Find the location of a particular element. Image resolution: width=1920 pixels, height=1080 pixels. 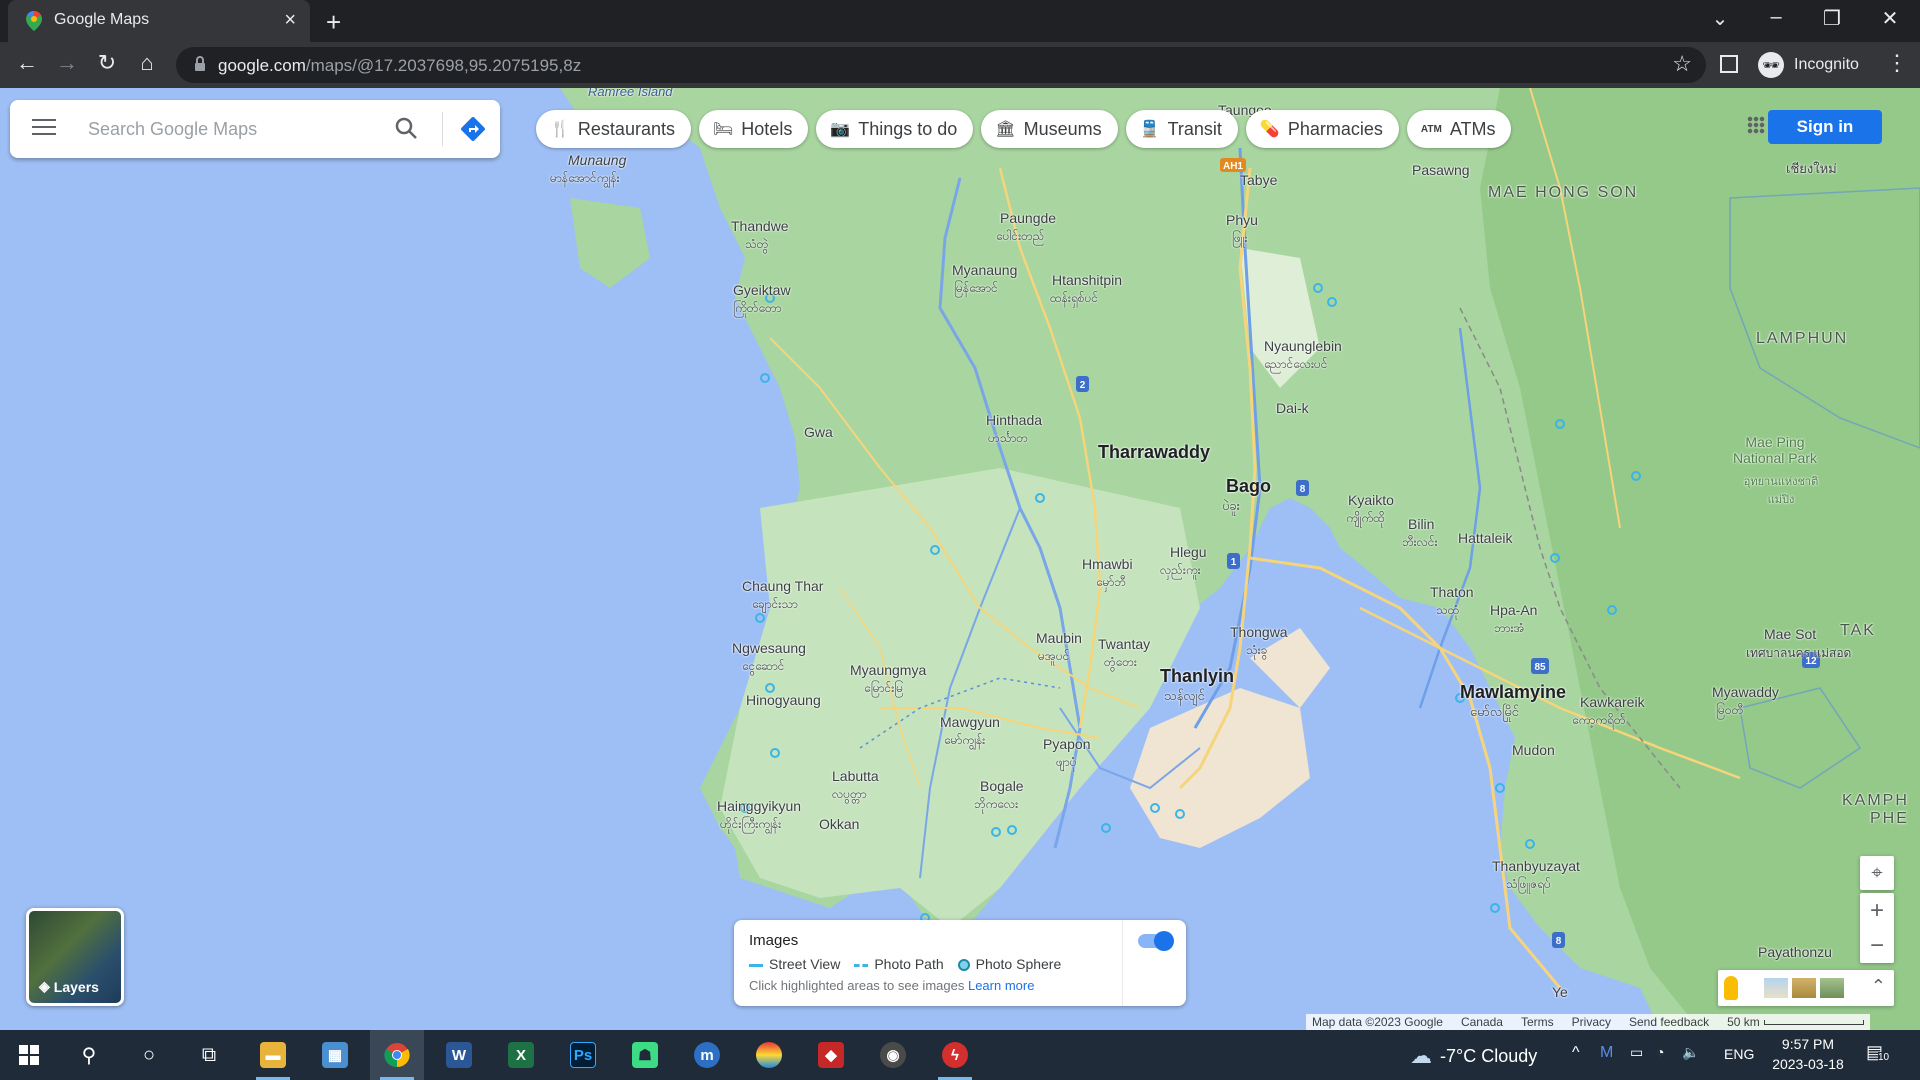

notification-center-icon: ▤ 10 is located at coordinates (1878, 1052).